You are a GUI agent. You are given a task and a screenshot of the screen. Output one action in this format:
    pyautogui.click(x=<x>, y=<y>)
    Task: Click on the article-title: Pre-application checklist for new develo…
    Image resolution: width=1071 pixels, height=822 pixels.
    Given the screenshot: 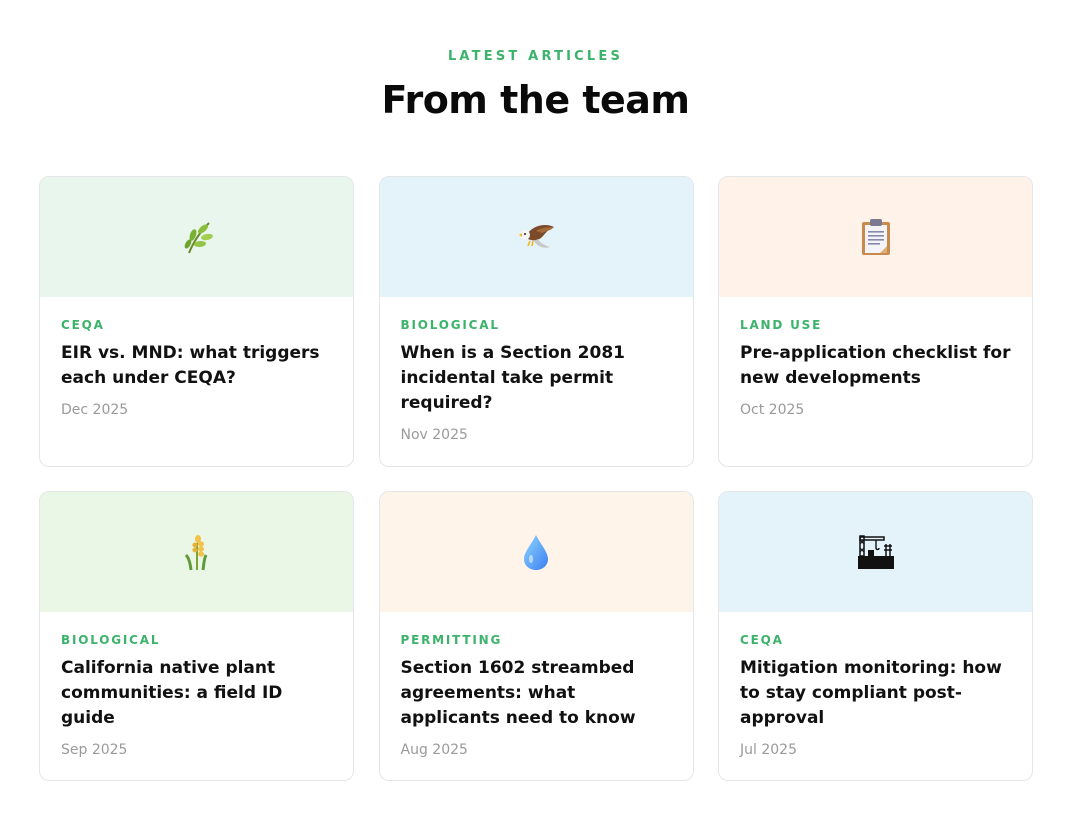 What is the action you would take?
    pyautogui.click(x=875, y=366)
    